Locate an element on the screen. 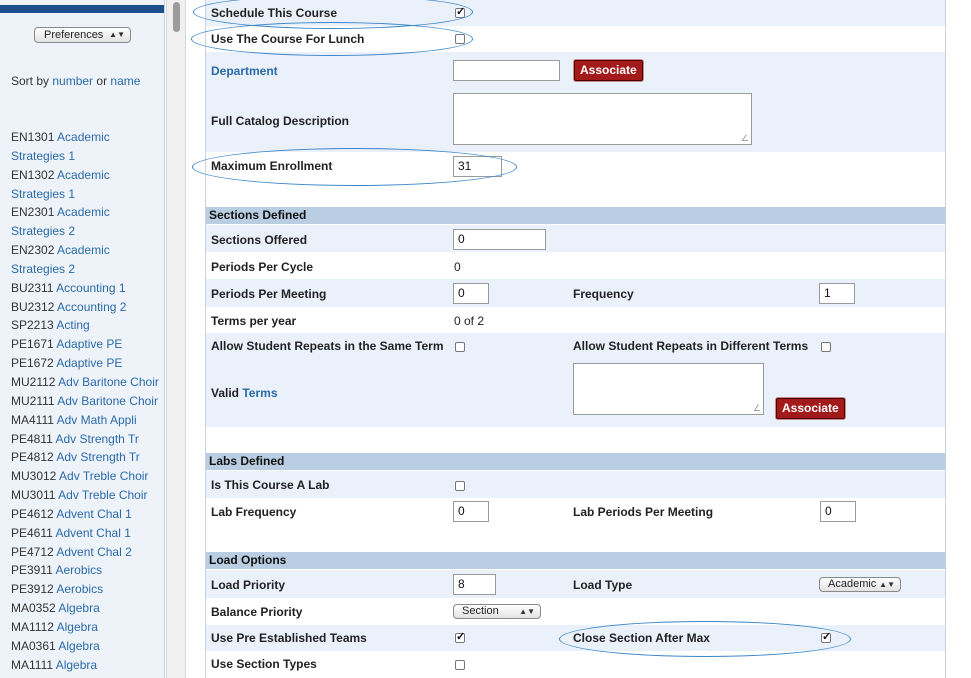  course-list-item: PE4811 Adv Strength Tr is located at coordinates (86, 439).